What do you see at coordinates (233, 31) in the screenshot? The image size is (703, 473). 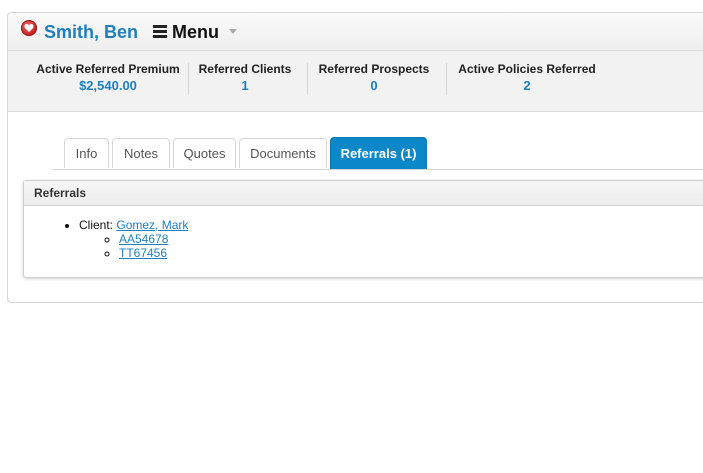 I see `chevron-down-icon` at bounding box center [233, 31].